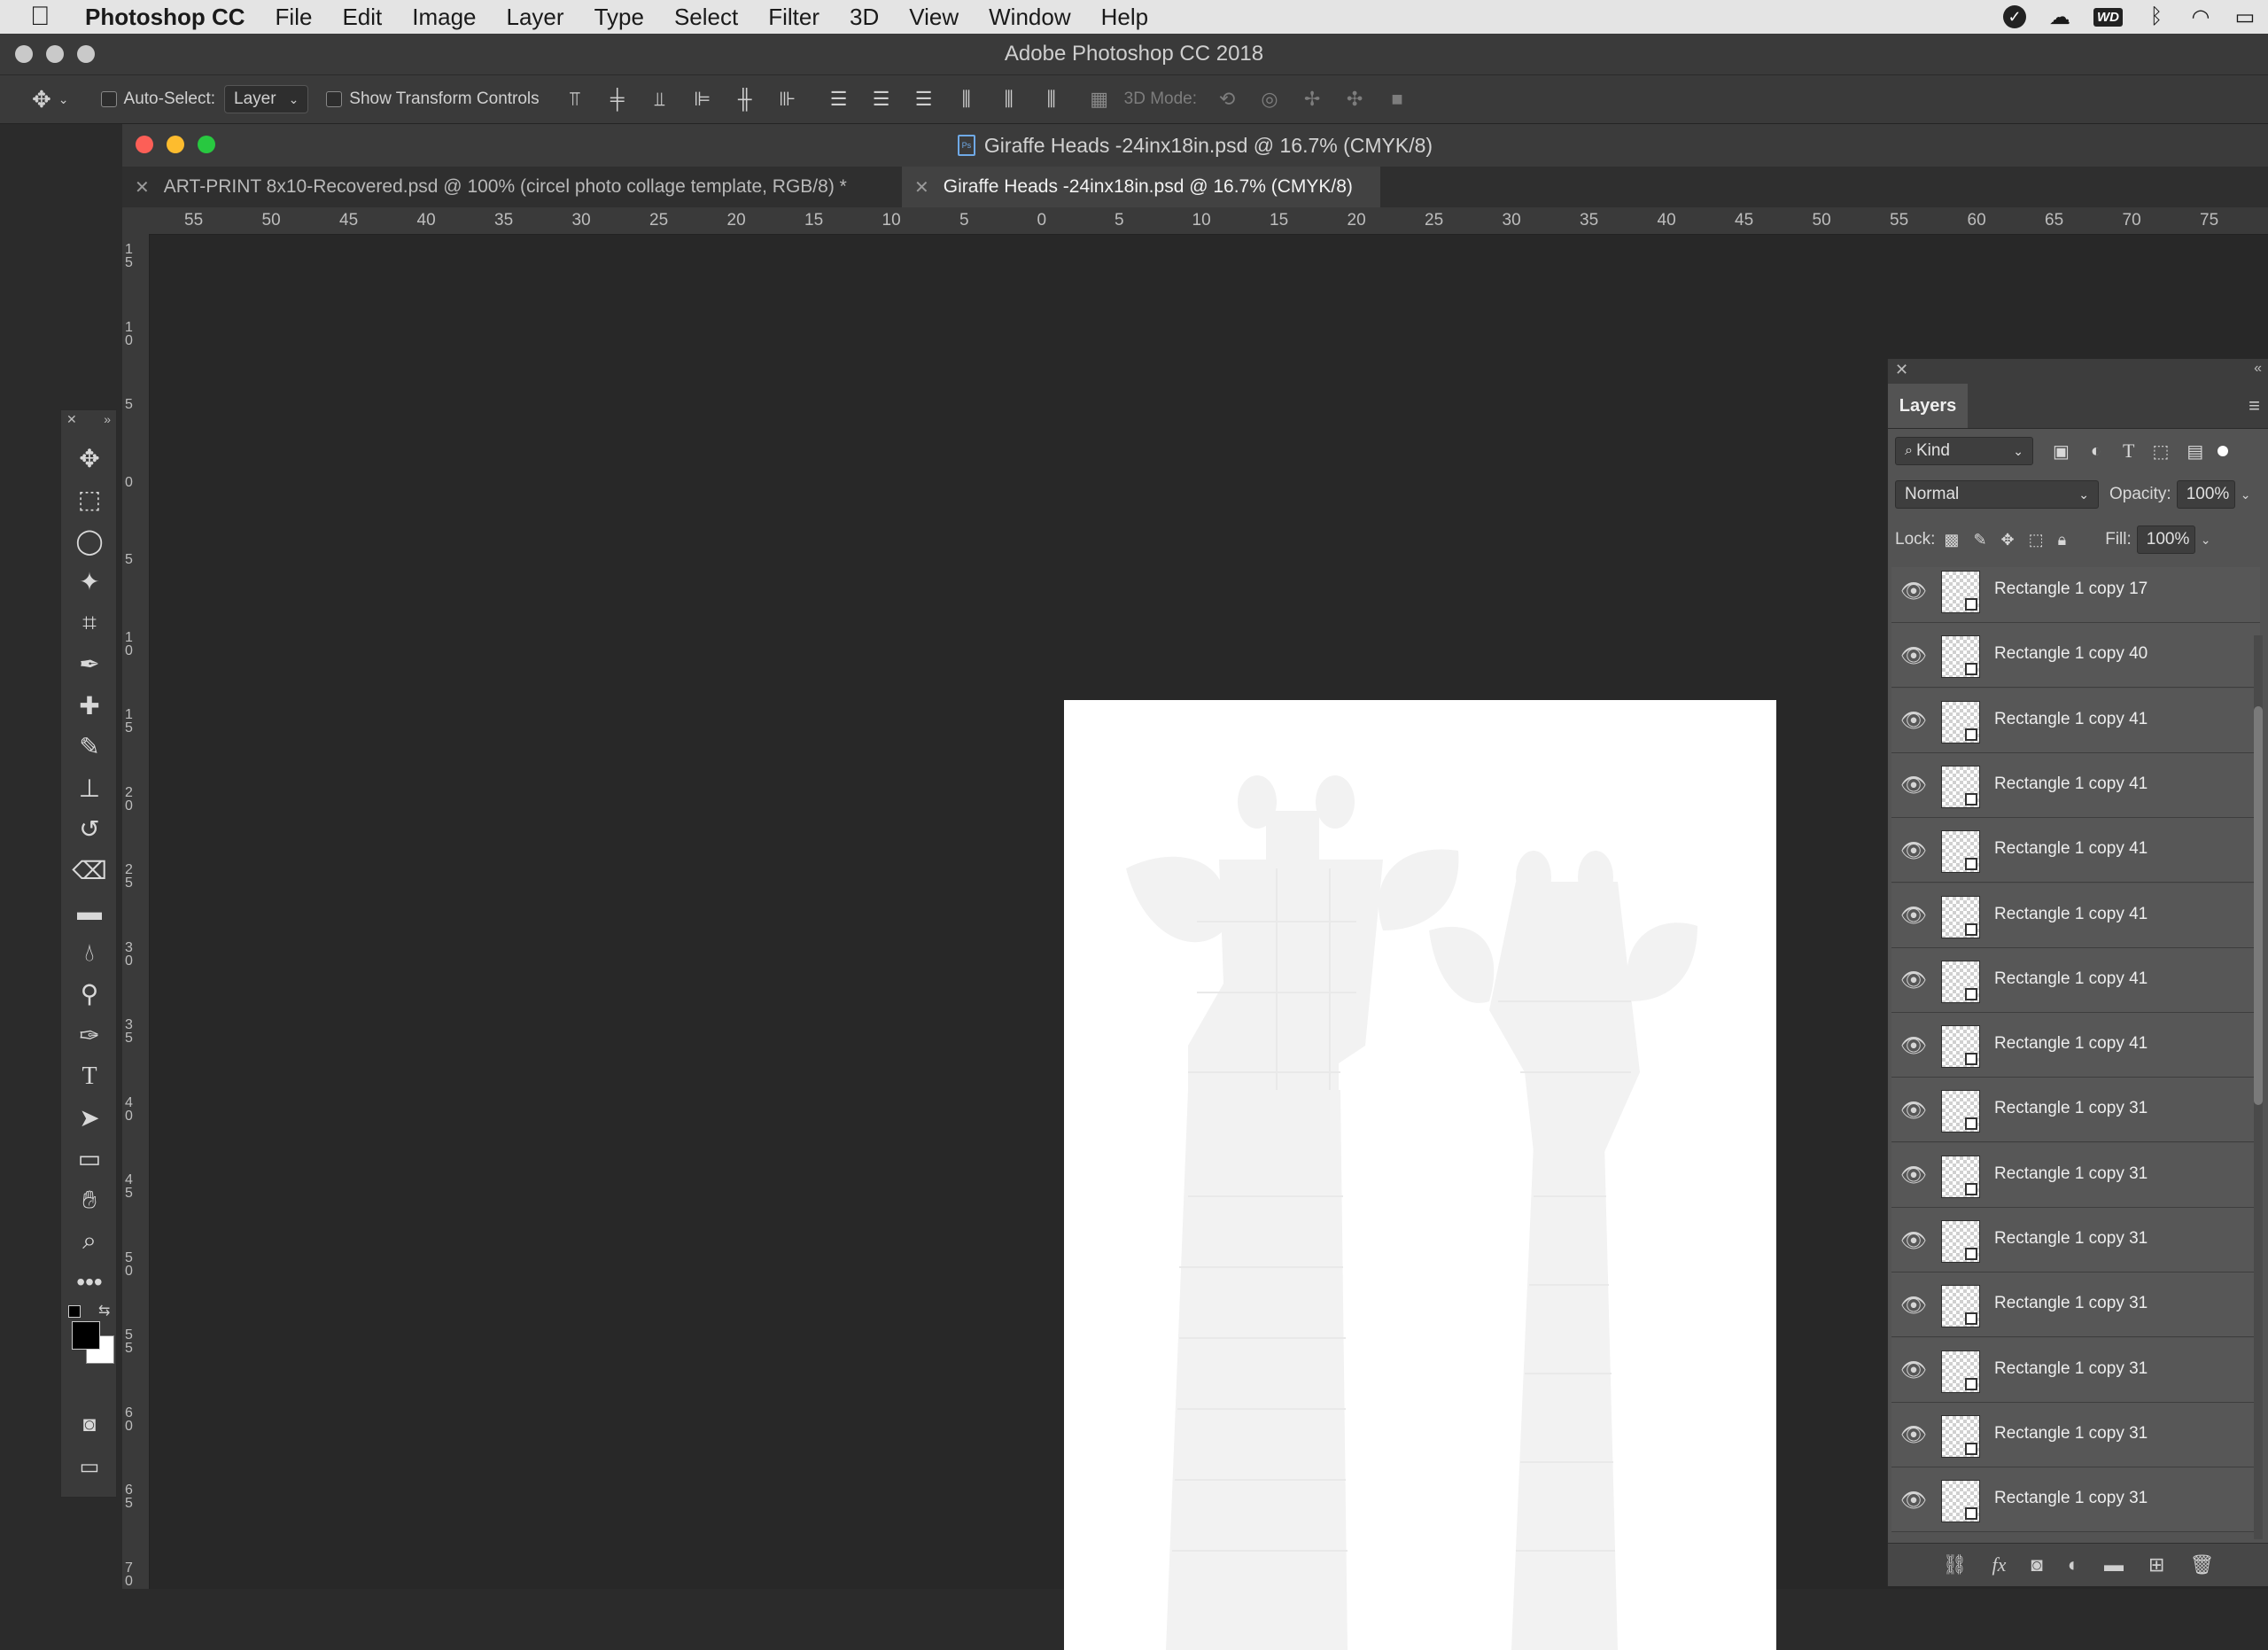 The image size is (2268, 1650). What do you see at coordinates (1124, 17) in the screenshot?
I see `menu-help: Help` at bounding box center [1124, 17].